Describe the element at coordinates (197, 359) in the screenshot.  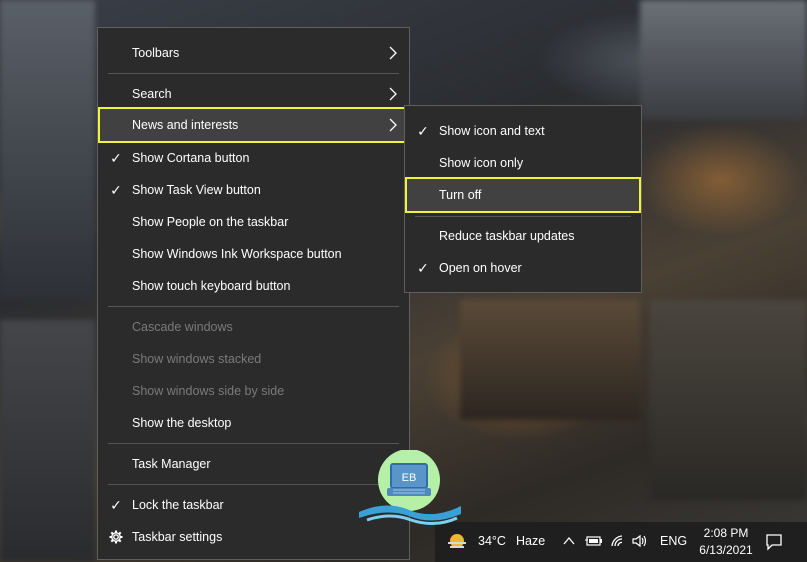
I see `menu-item-label: Show windows stacked` at that location.